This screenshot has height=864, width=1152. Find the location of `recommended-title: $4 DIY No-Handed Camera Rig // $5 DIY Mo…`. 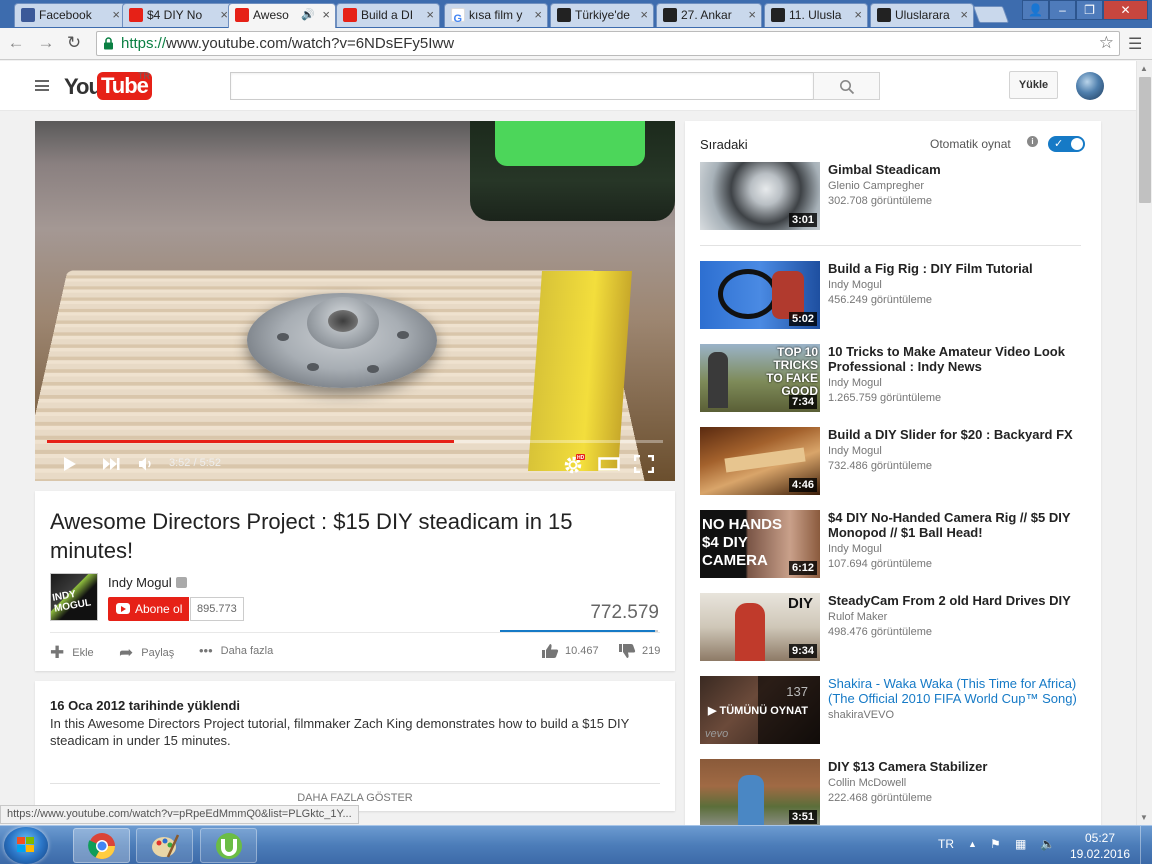

recommended-title: $4 DIY No-Handed Camera Rig // $5 DIY Mo… is located at coordinates (959, 525).